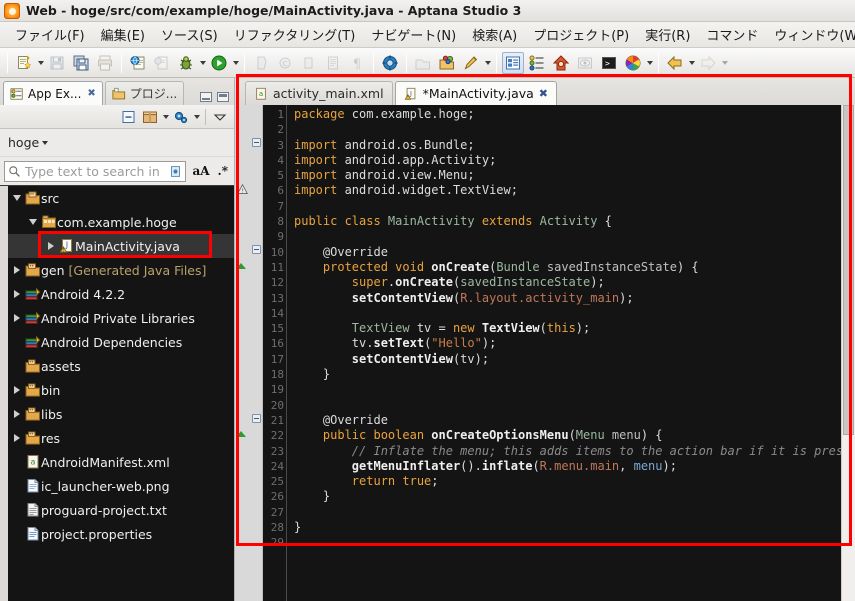  I want to click on menu-edit: 編集(E), so click(123, 34).